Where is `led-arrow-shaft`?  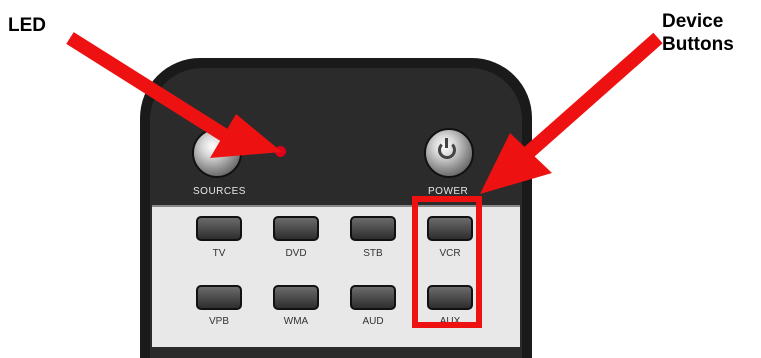 led-arrow-shaft is located at coordinates (151, 89).